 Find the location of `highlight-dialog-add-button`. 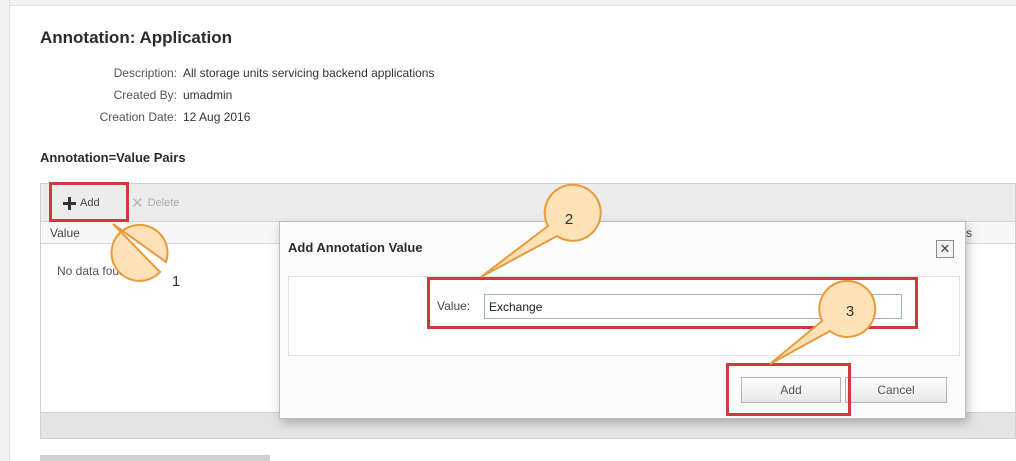

highlight-dialog-add-button is located at coordinates (788, 389).